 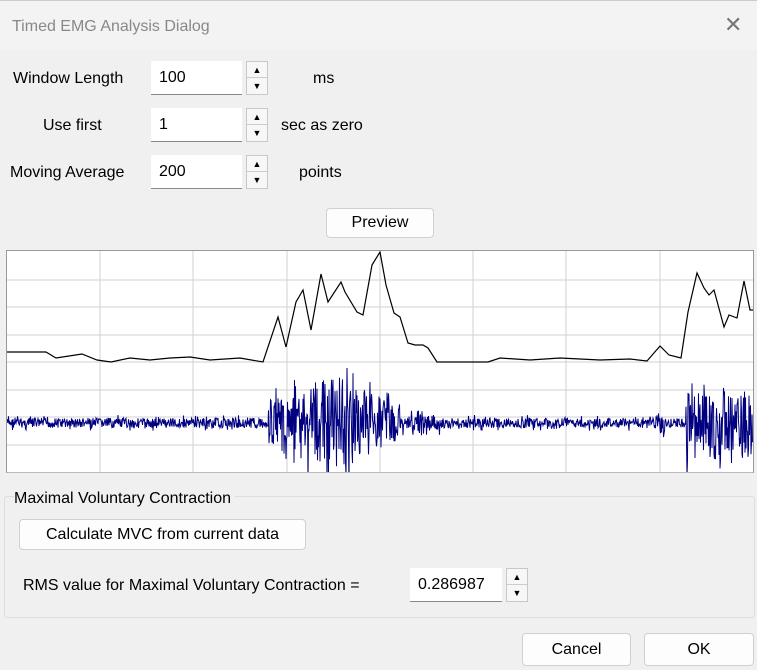 I want to click on rms-stepper: ▲ ▼, so click(x=517, y=585).